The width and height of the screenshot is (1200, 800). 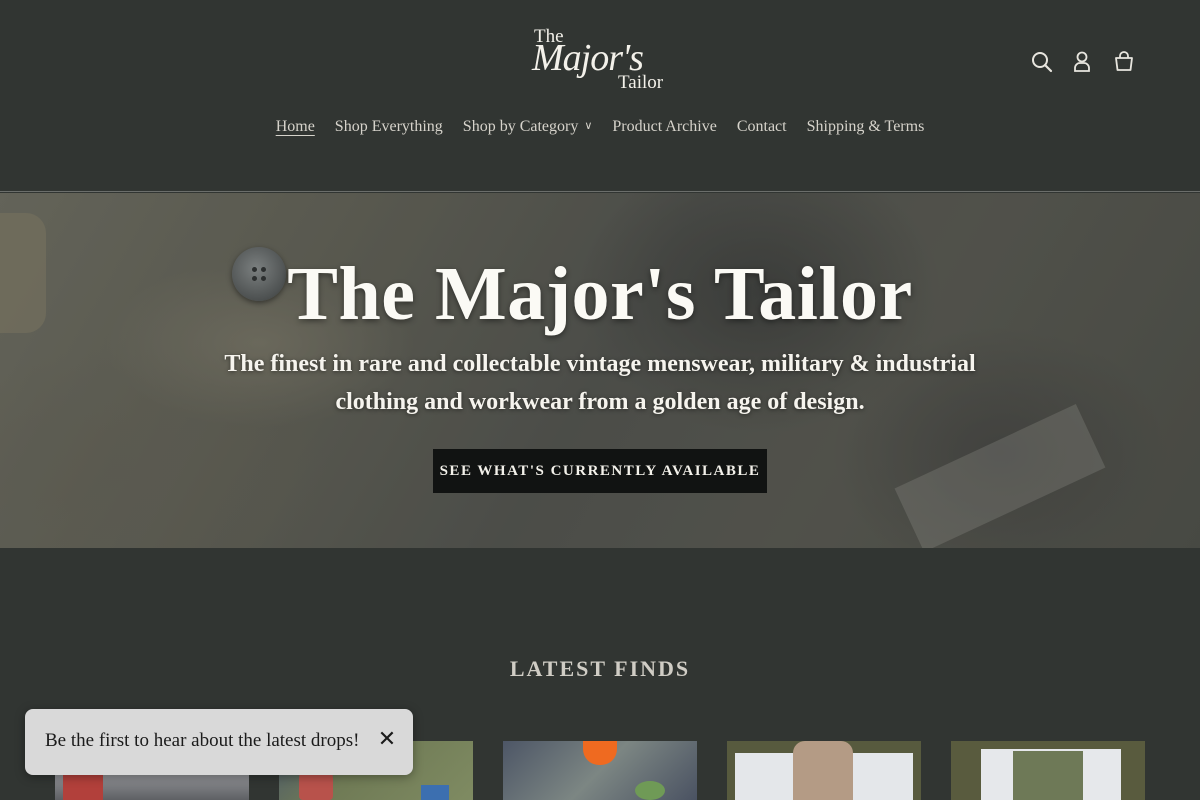 I want to click on search-icon, so click(x=1042, y=62).